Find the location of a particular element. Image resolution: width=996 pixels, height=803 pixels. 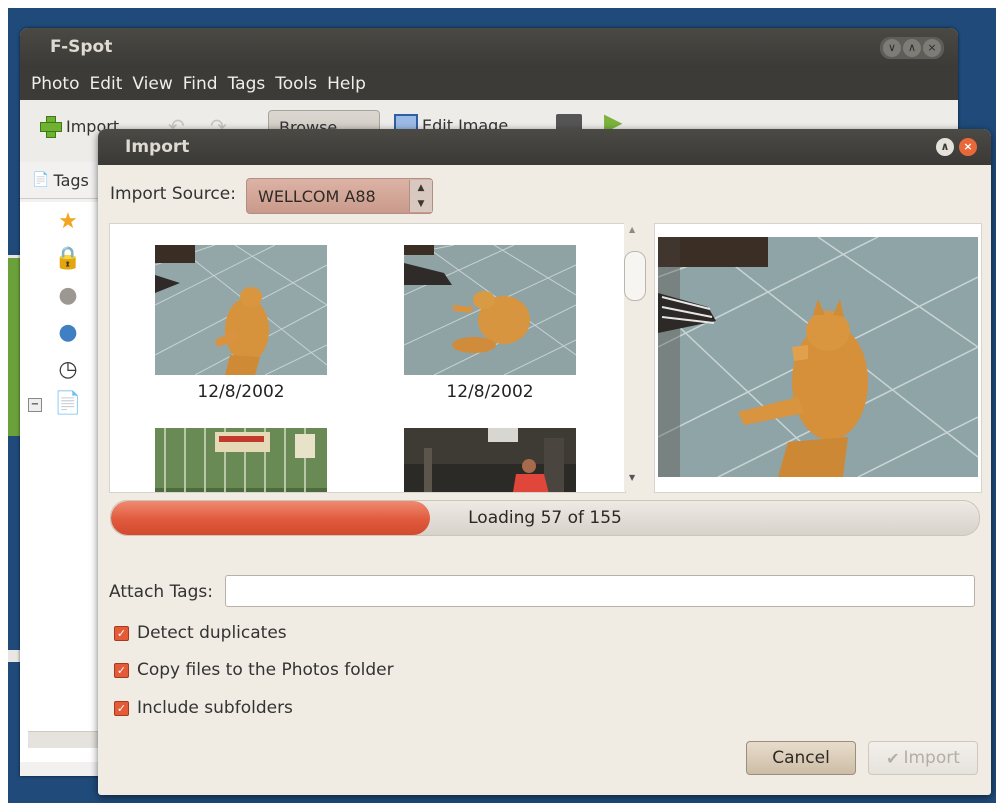

import-source-value: WELLCOM A88 is located at coordinates (317, 196).